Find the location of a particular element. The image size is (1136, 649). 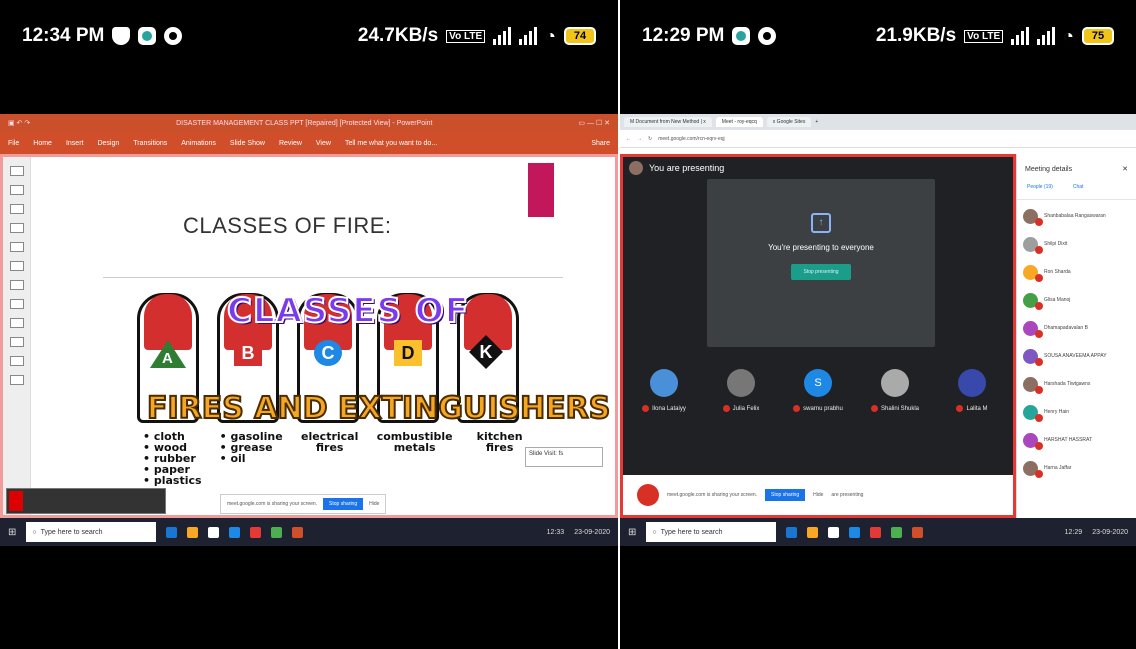

notes-box: Slide Visit: fs is located at coordinates (564, 457).